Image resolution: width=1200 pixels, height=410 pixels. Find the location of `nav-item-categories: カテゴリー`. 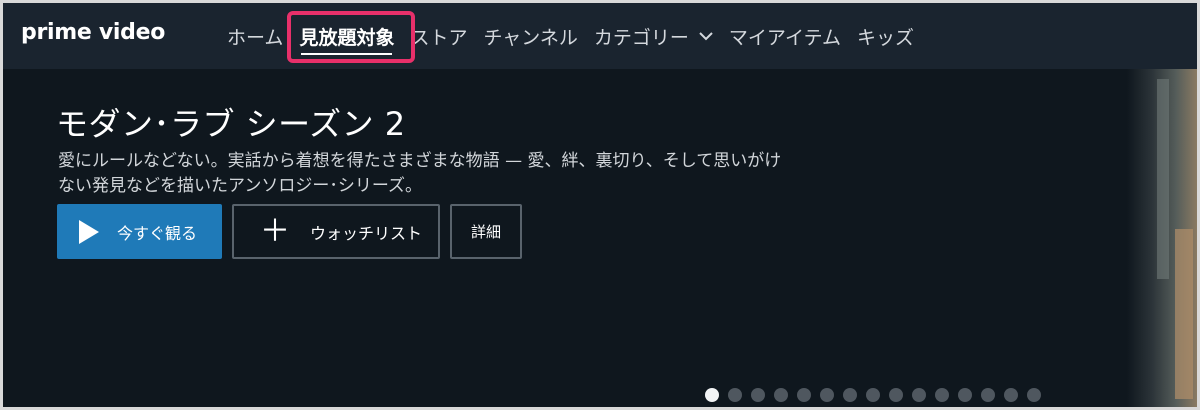

nav-item-categories: カテゴリー is located at coordinates (653, 36).